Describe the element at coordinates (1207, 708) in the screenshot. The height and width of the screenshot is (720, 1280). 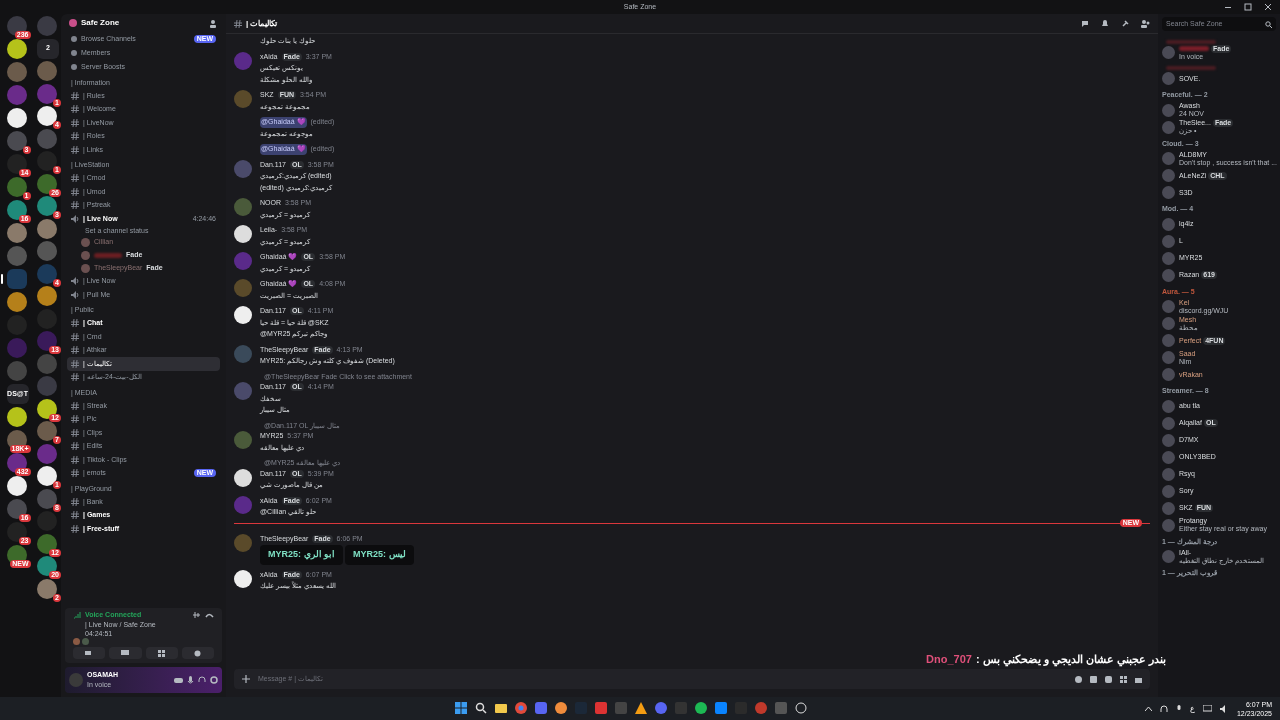
I see `network-icon` at that location.